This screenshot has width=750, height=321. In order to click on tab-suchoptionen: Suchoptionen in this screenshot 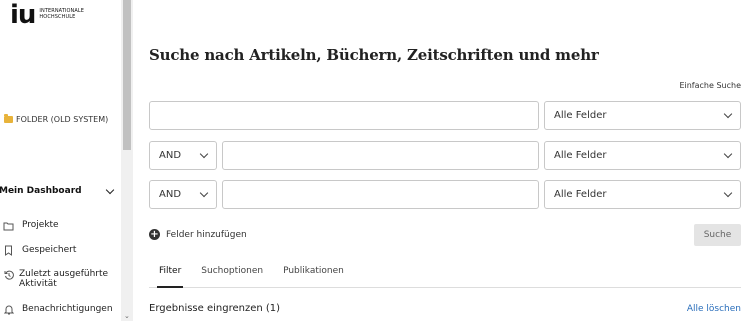, I will do `click(232, 272)`.